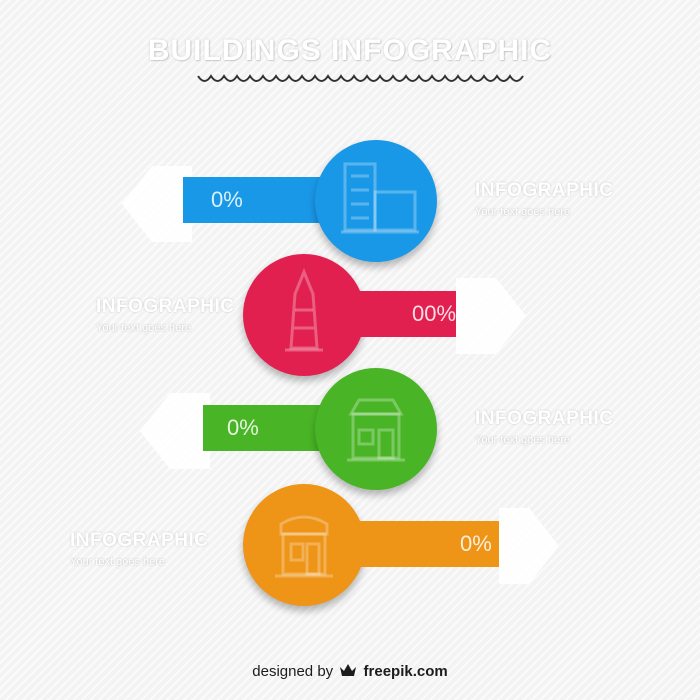 The height and width of the screenshot is (700, 700). Describe the element at coordinates (429, 544) in the screenshot. I see `percent-bar-4: 0%` at that location.